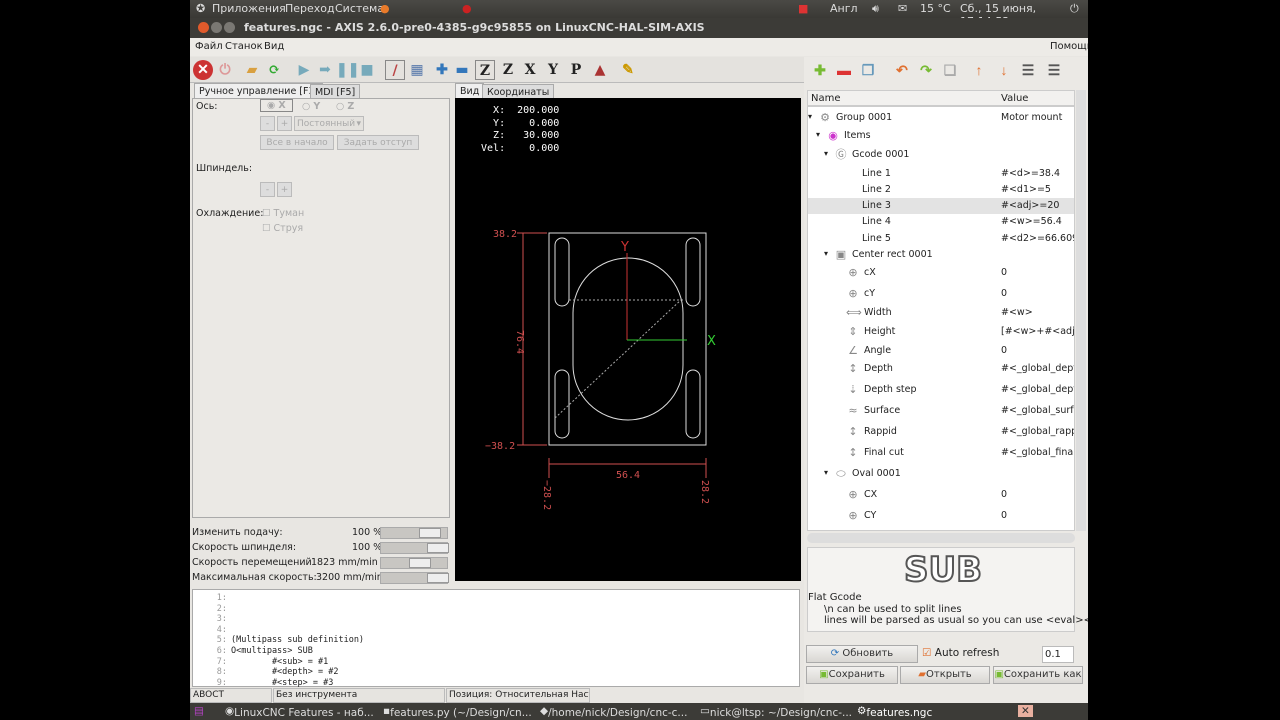 The image size is (1280, 720). Describe the element at coordinates (941, 538) in the screenshot. I see `tree-hscrollbar` at that location.